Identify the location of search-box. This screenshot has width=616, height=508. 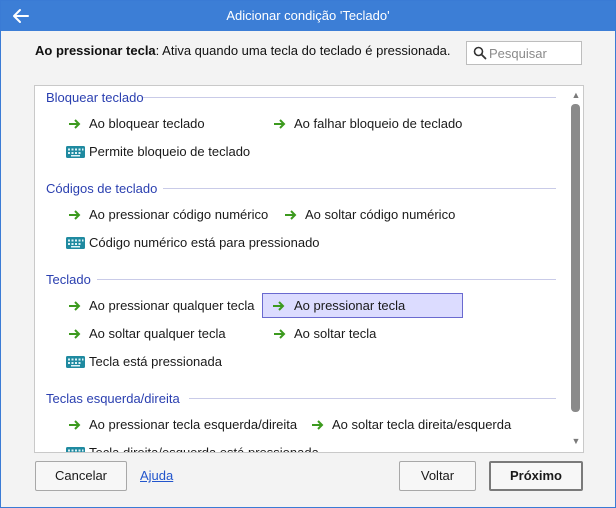
(524, 53).